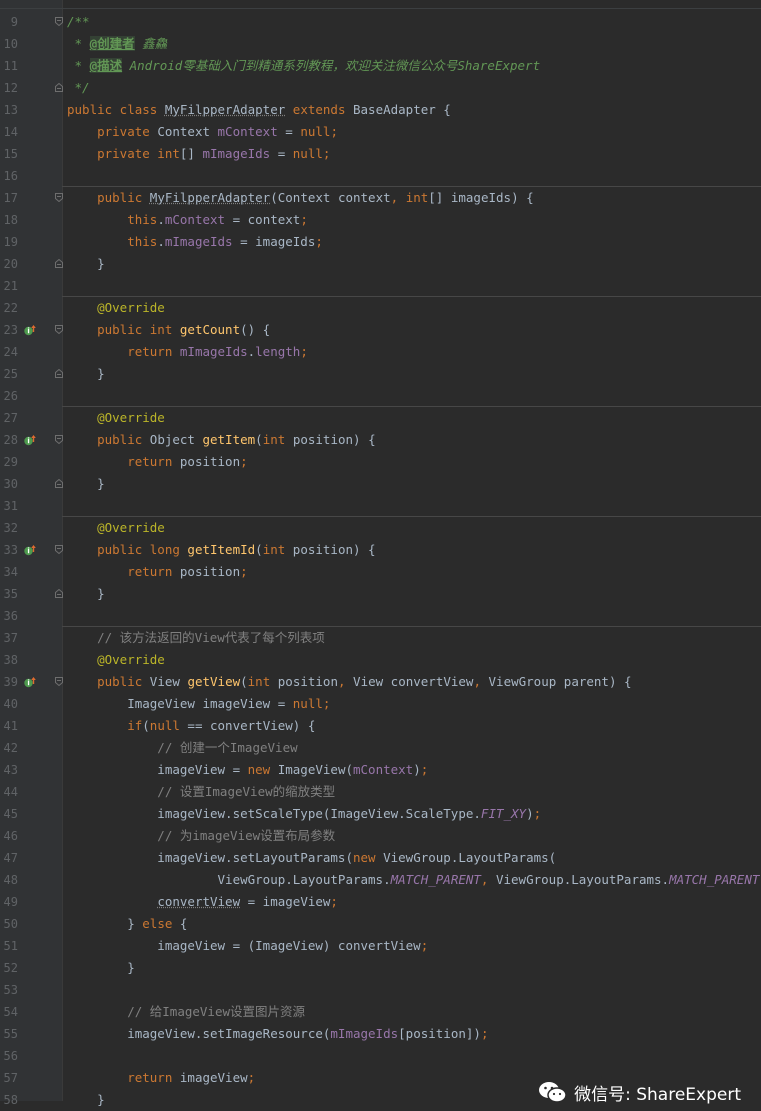 The height and width of the screenshot is (1111, 761). What do you see at coordinates (380, 924) in the screenshot?
I see `code-line: 50 } else {` at bounding box center [380, 924].